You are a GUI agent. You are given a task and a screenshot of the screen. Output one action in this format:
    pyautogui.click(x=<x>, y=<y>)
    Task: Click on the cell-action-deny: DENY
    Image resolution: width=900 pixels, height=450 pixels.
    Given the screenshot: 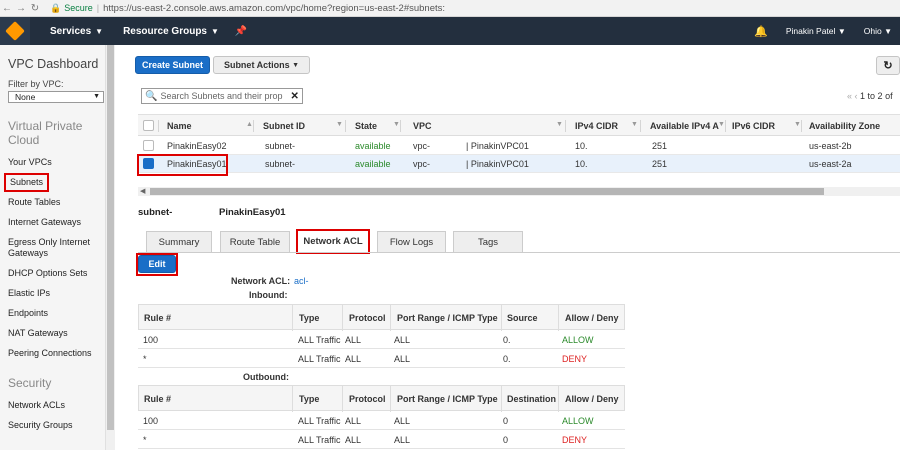 What is the action you would take?
    pyautogui.click(x=575, y=359)
    